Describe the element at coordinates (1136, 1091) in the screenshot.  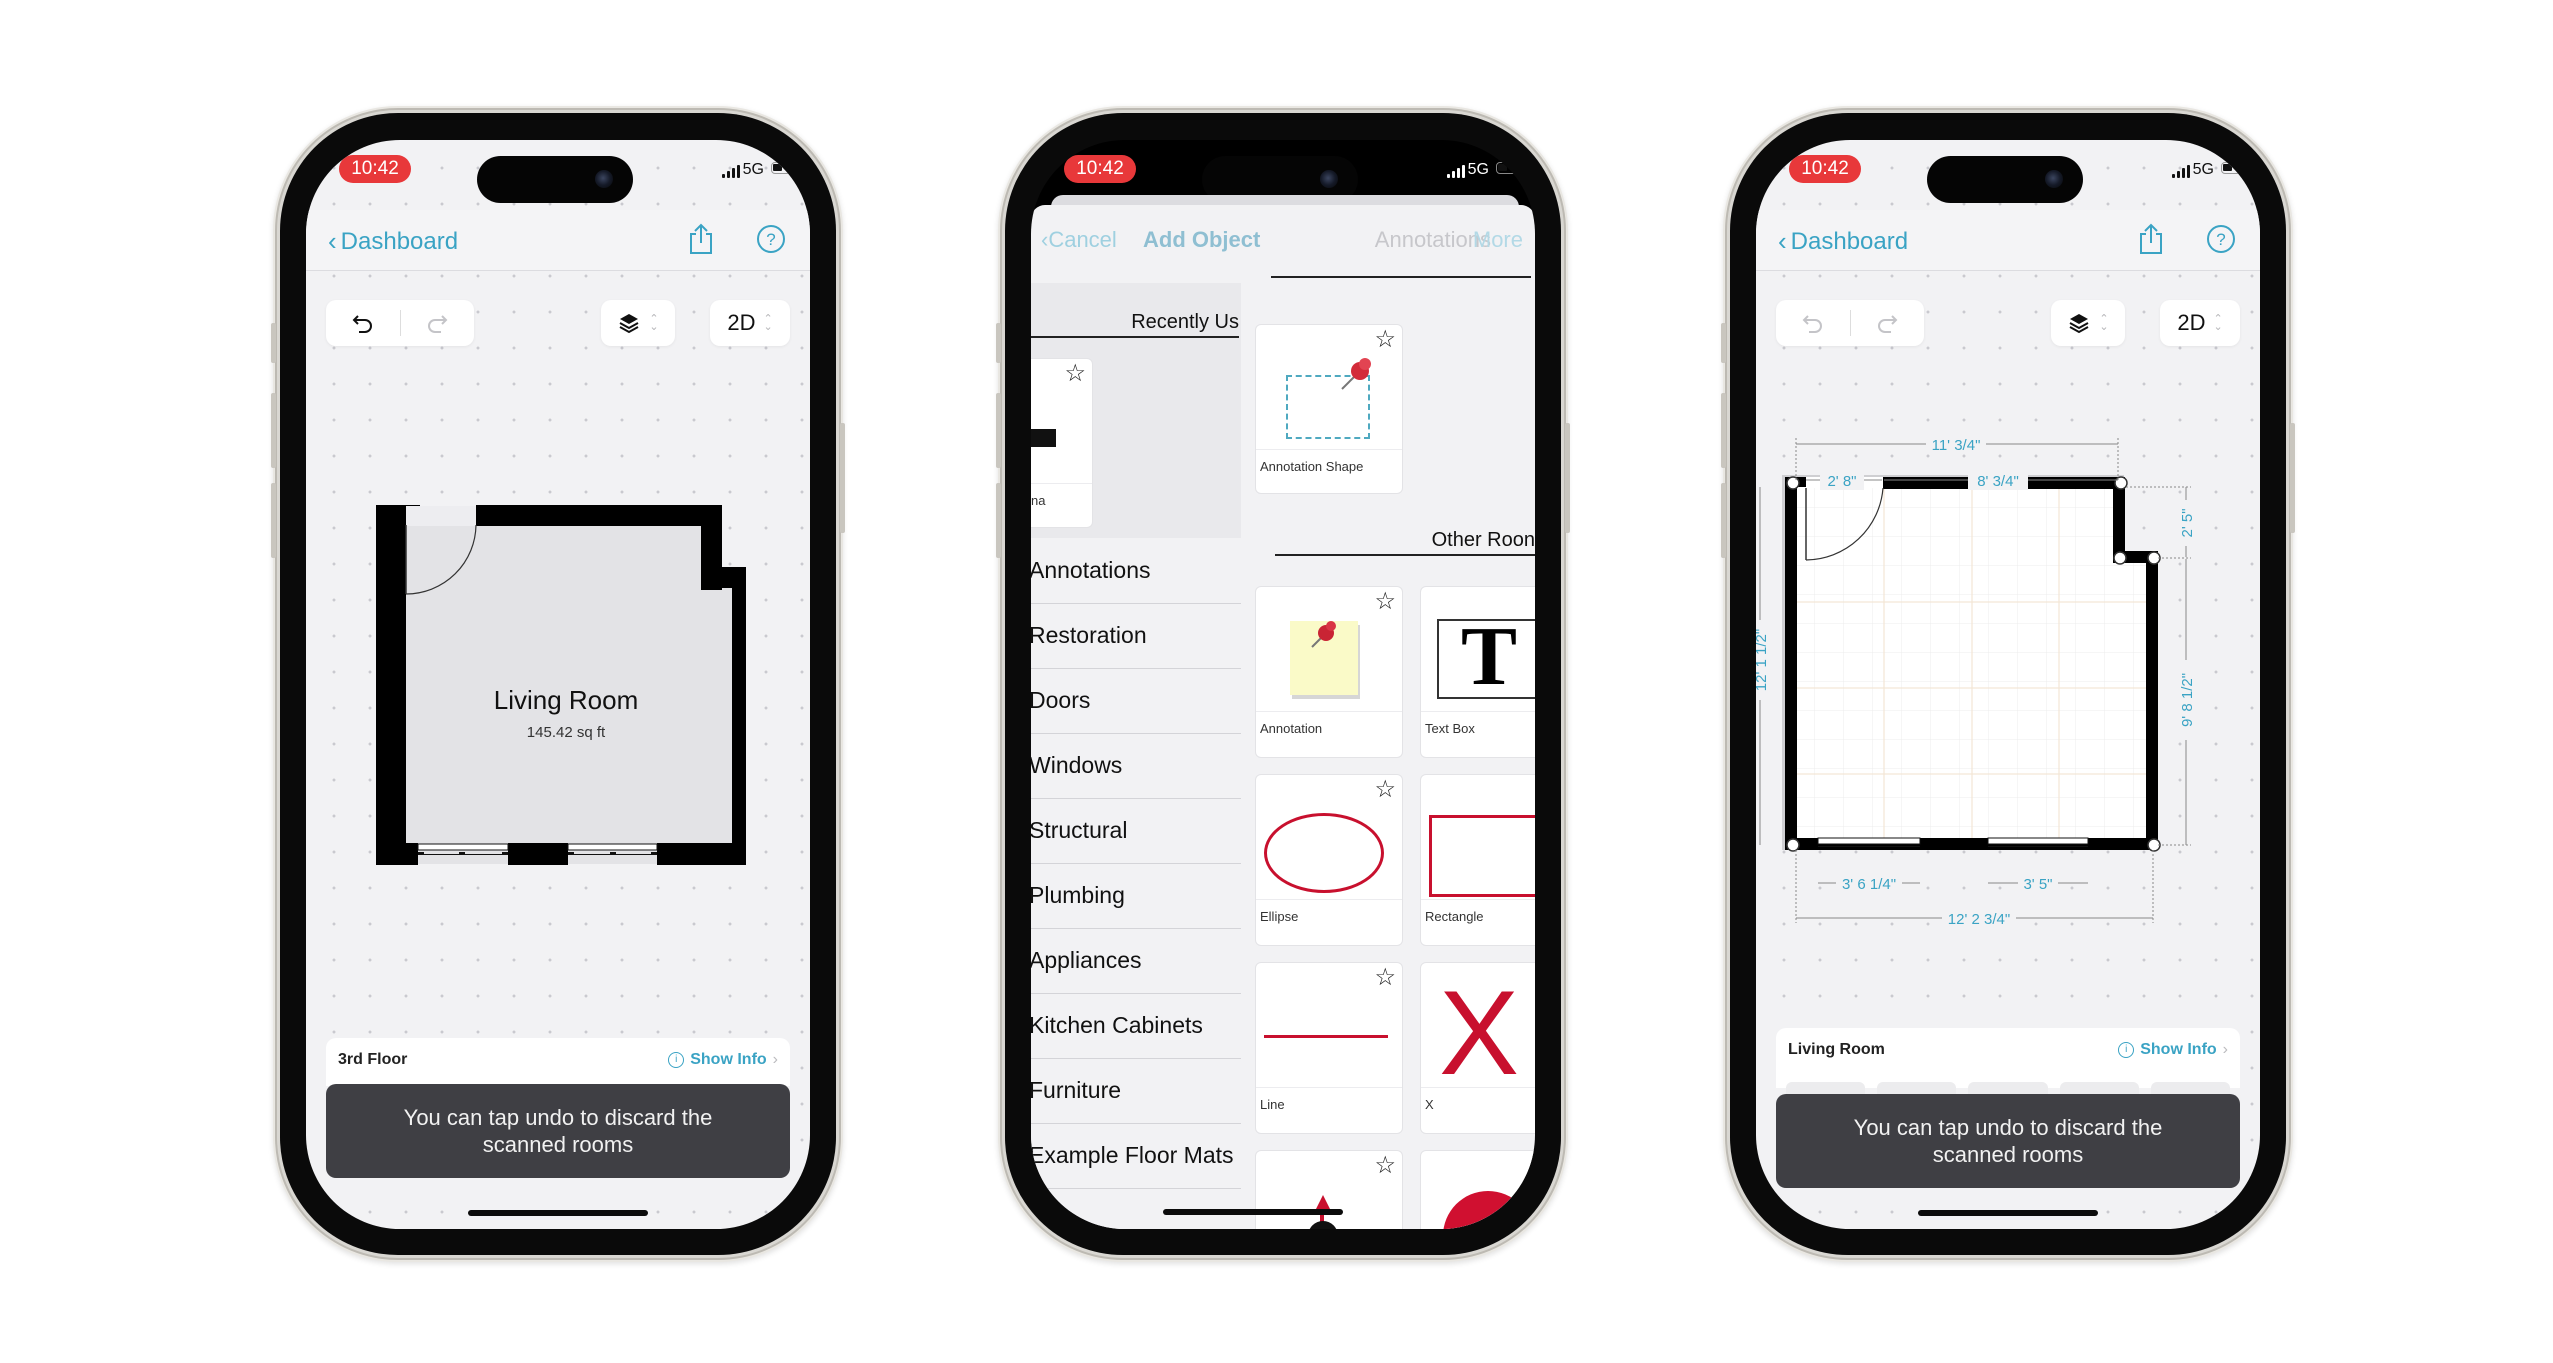
I see `category-item: Furniture` at that location.